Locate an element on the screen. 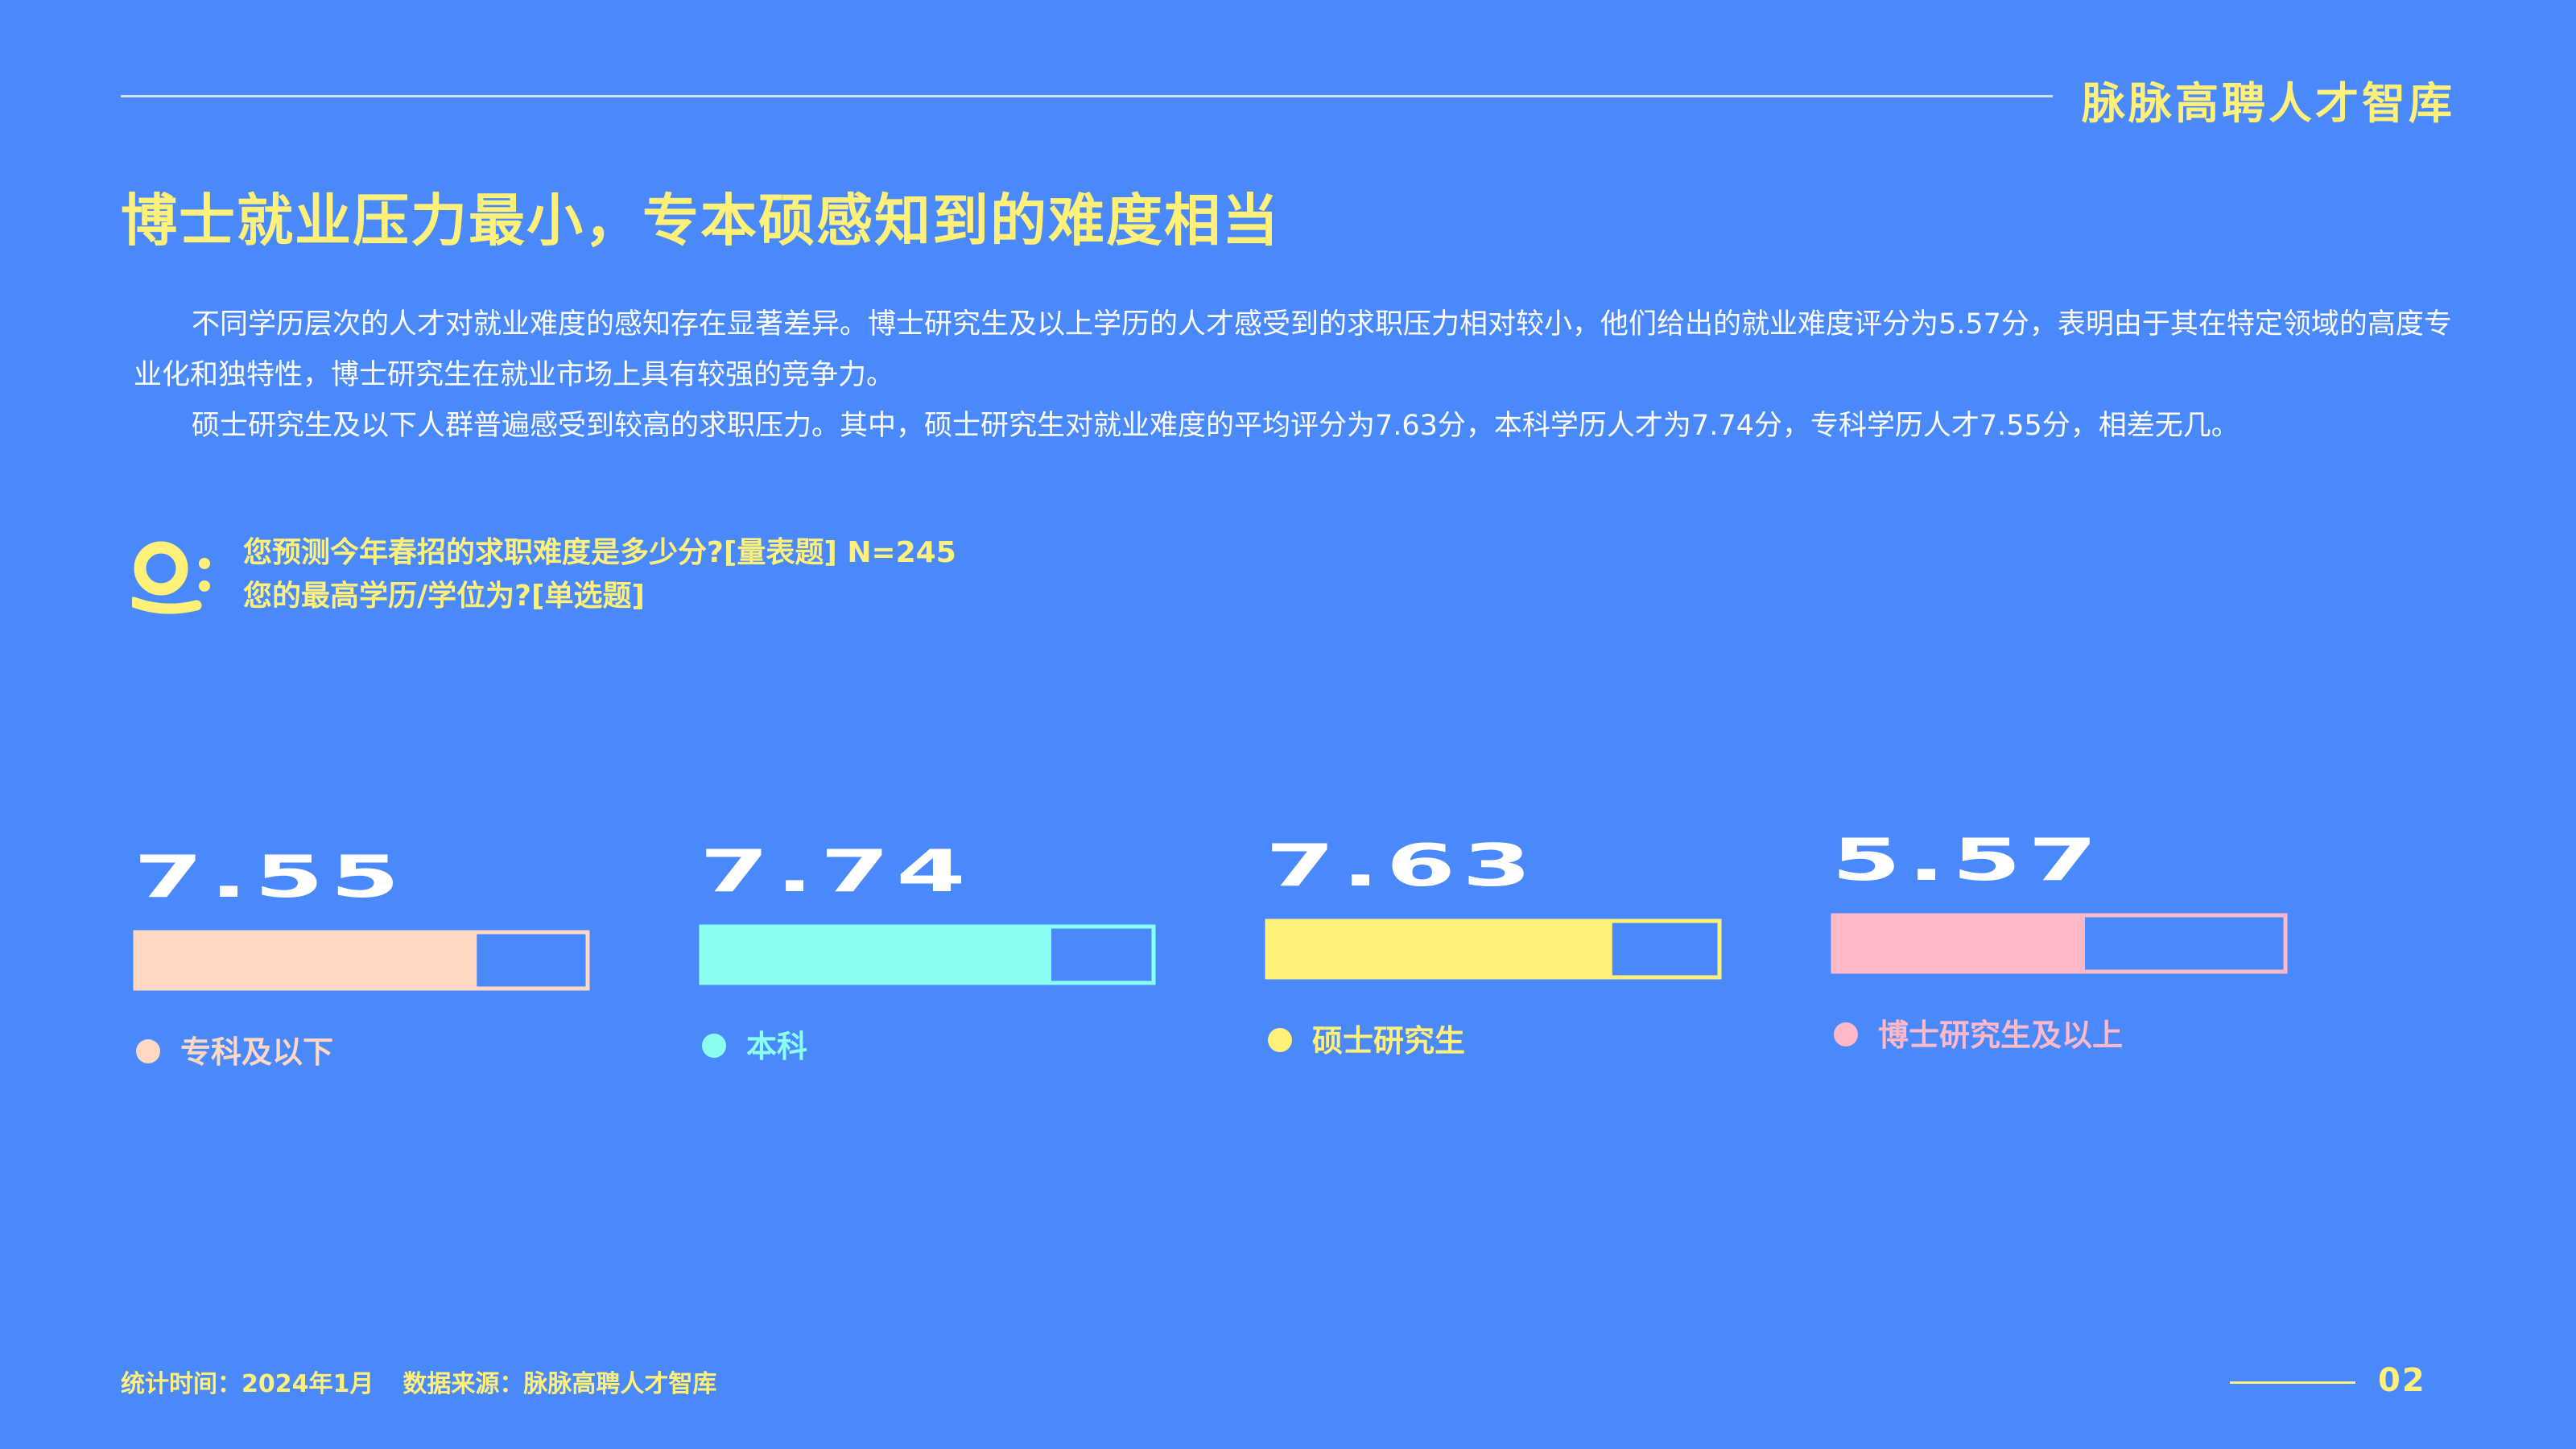 This screenshot has width=2576, height=1449. bar-value-label: 7.74 is located at coordinates (836, 870).